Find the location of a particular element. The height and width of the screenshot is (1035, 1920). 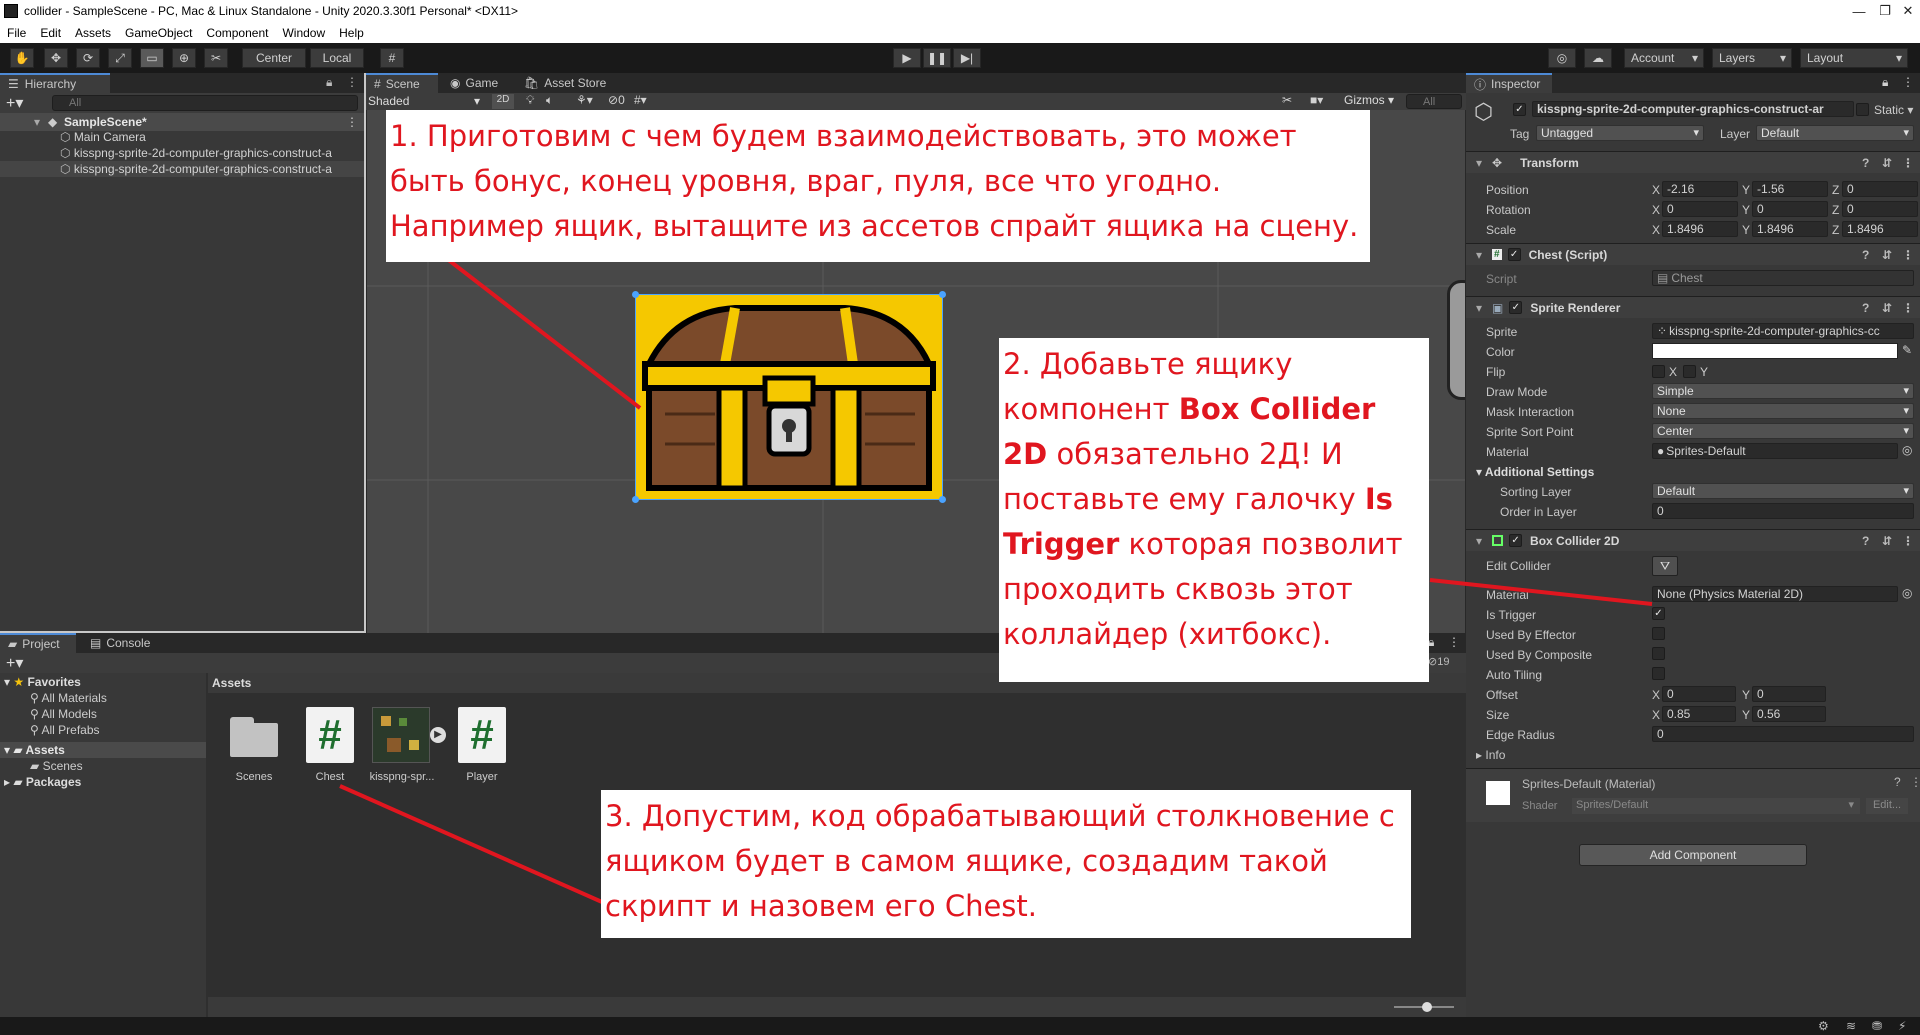

sidebar-item-all-materials: ⚲ All Materials is located at coordinates (68, 698).